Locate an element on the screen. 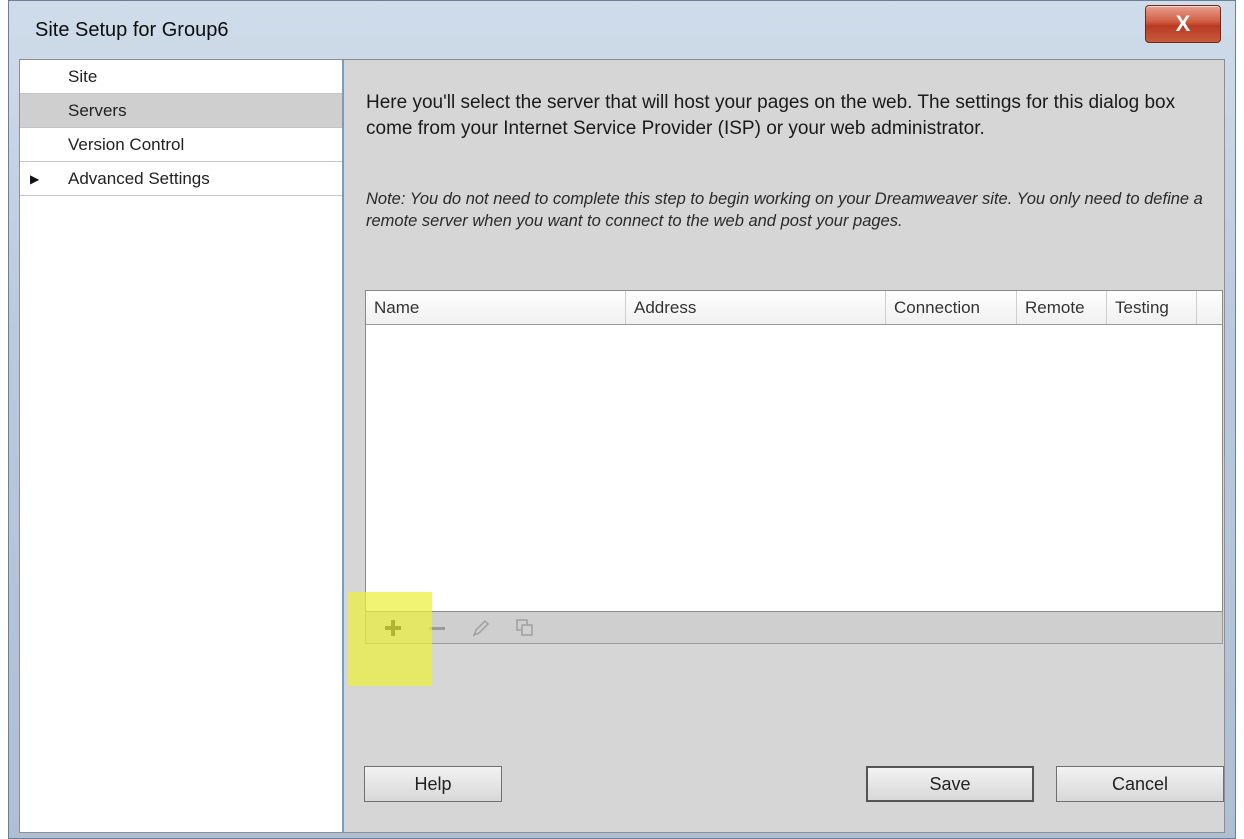 The height and width of the screenshot is (839, 1244). duplicate-server-button is located at coordinates (525, 628).